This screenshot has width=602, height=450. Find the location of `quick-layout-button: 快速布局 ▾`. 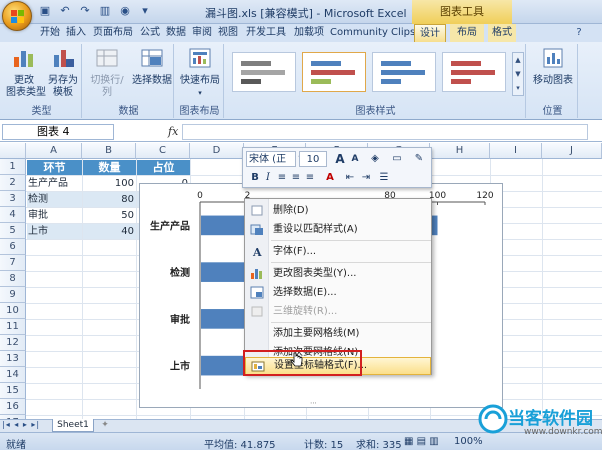

quick-layout-button: 快速布局 ▾ is located at coordinates (200, 73).